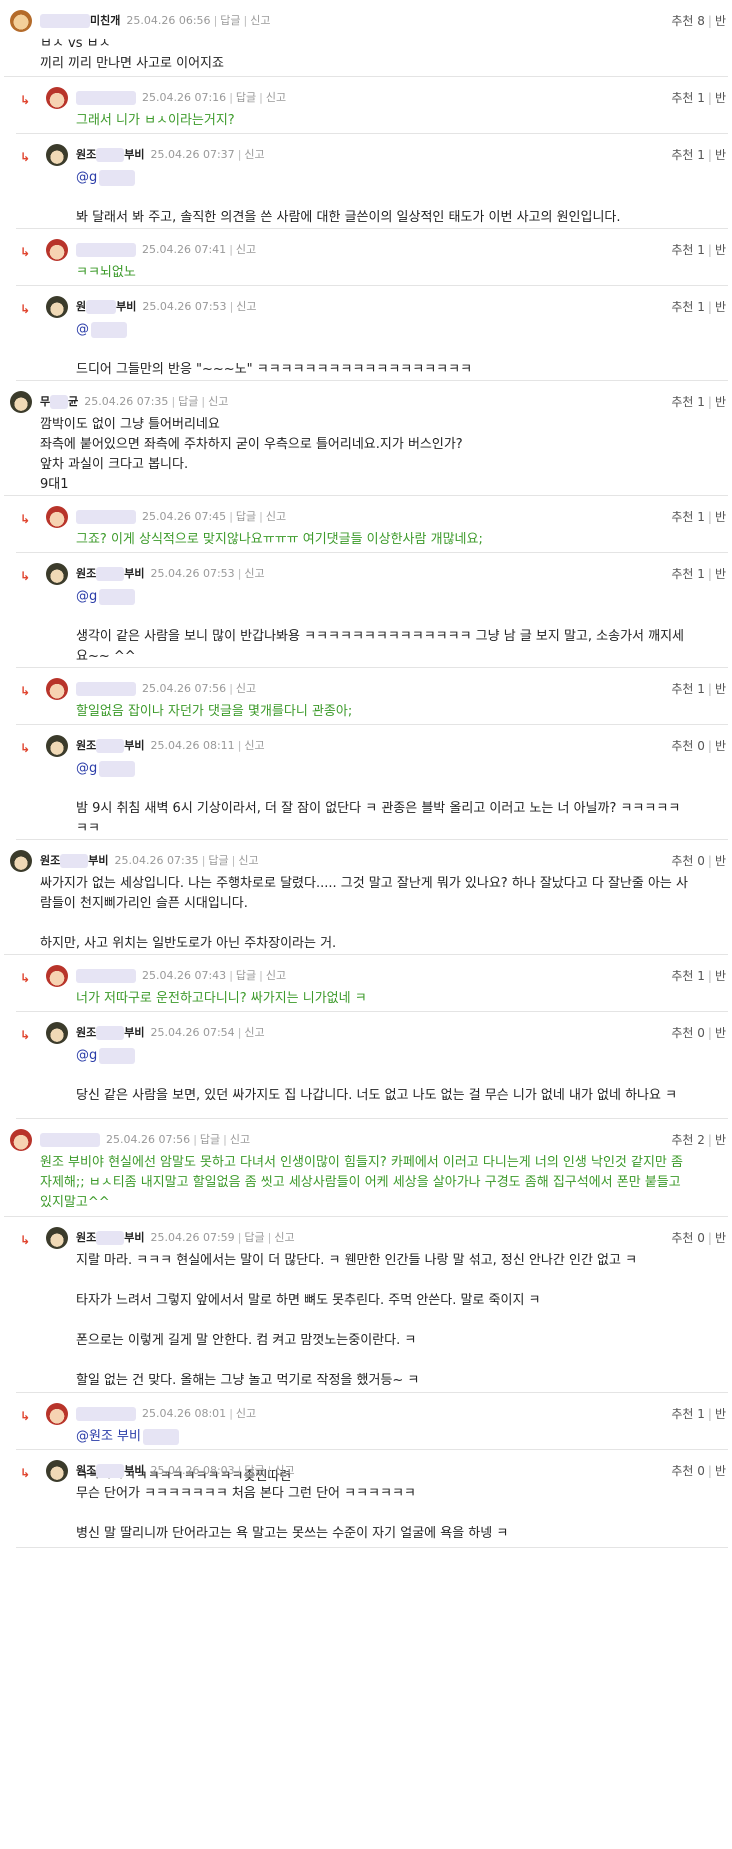  Describe the element at coordinates (59, 402) in the screenshot. I see `nickname: 무균` at that location.